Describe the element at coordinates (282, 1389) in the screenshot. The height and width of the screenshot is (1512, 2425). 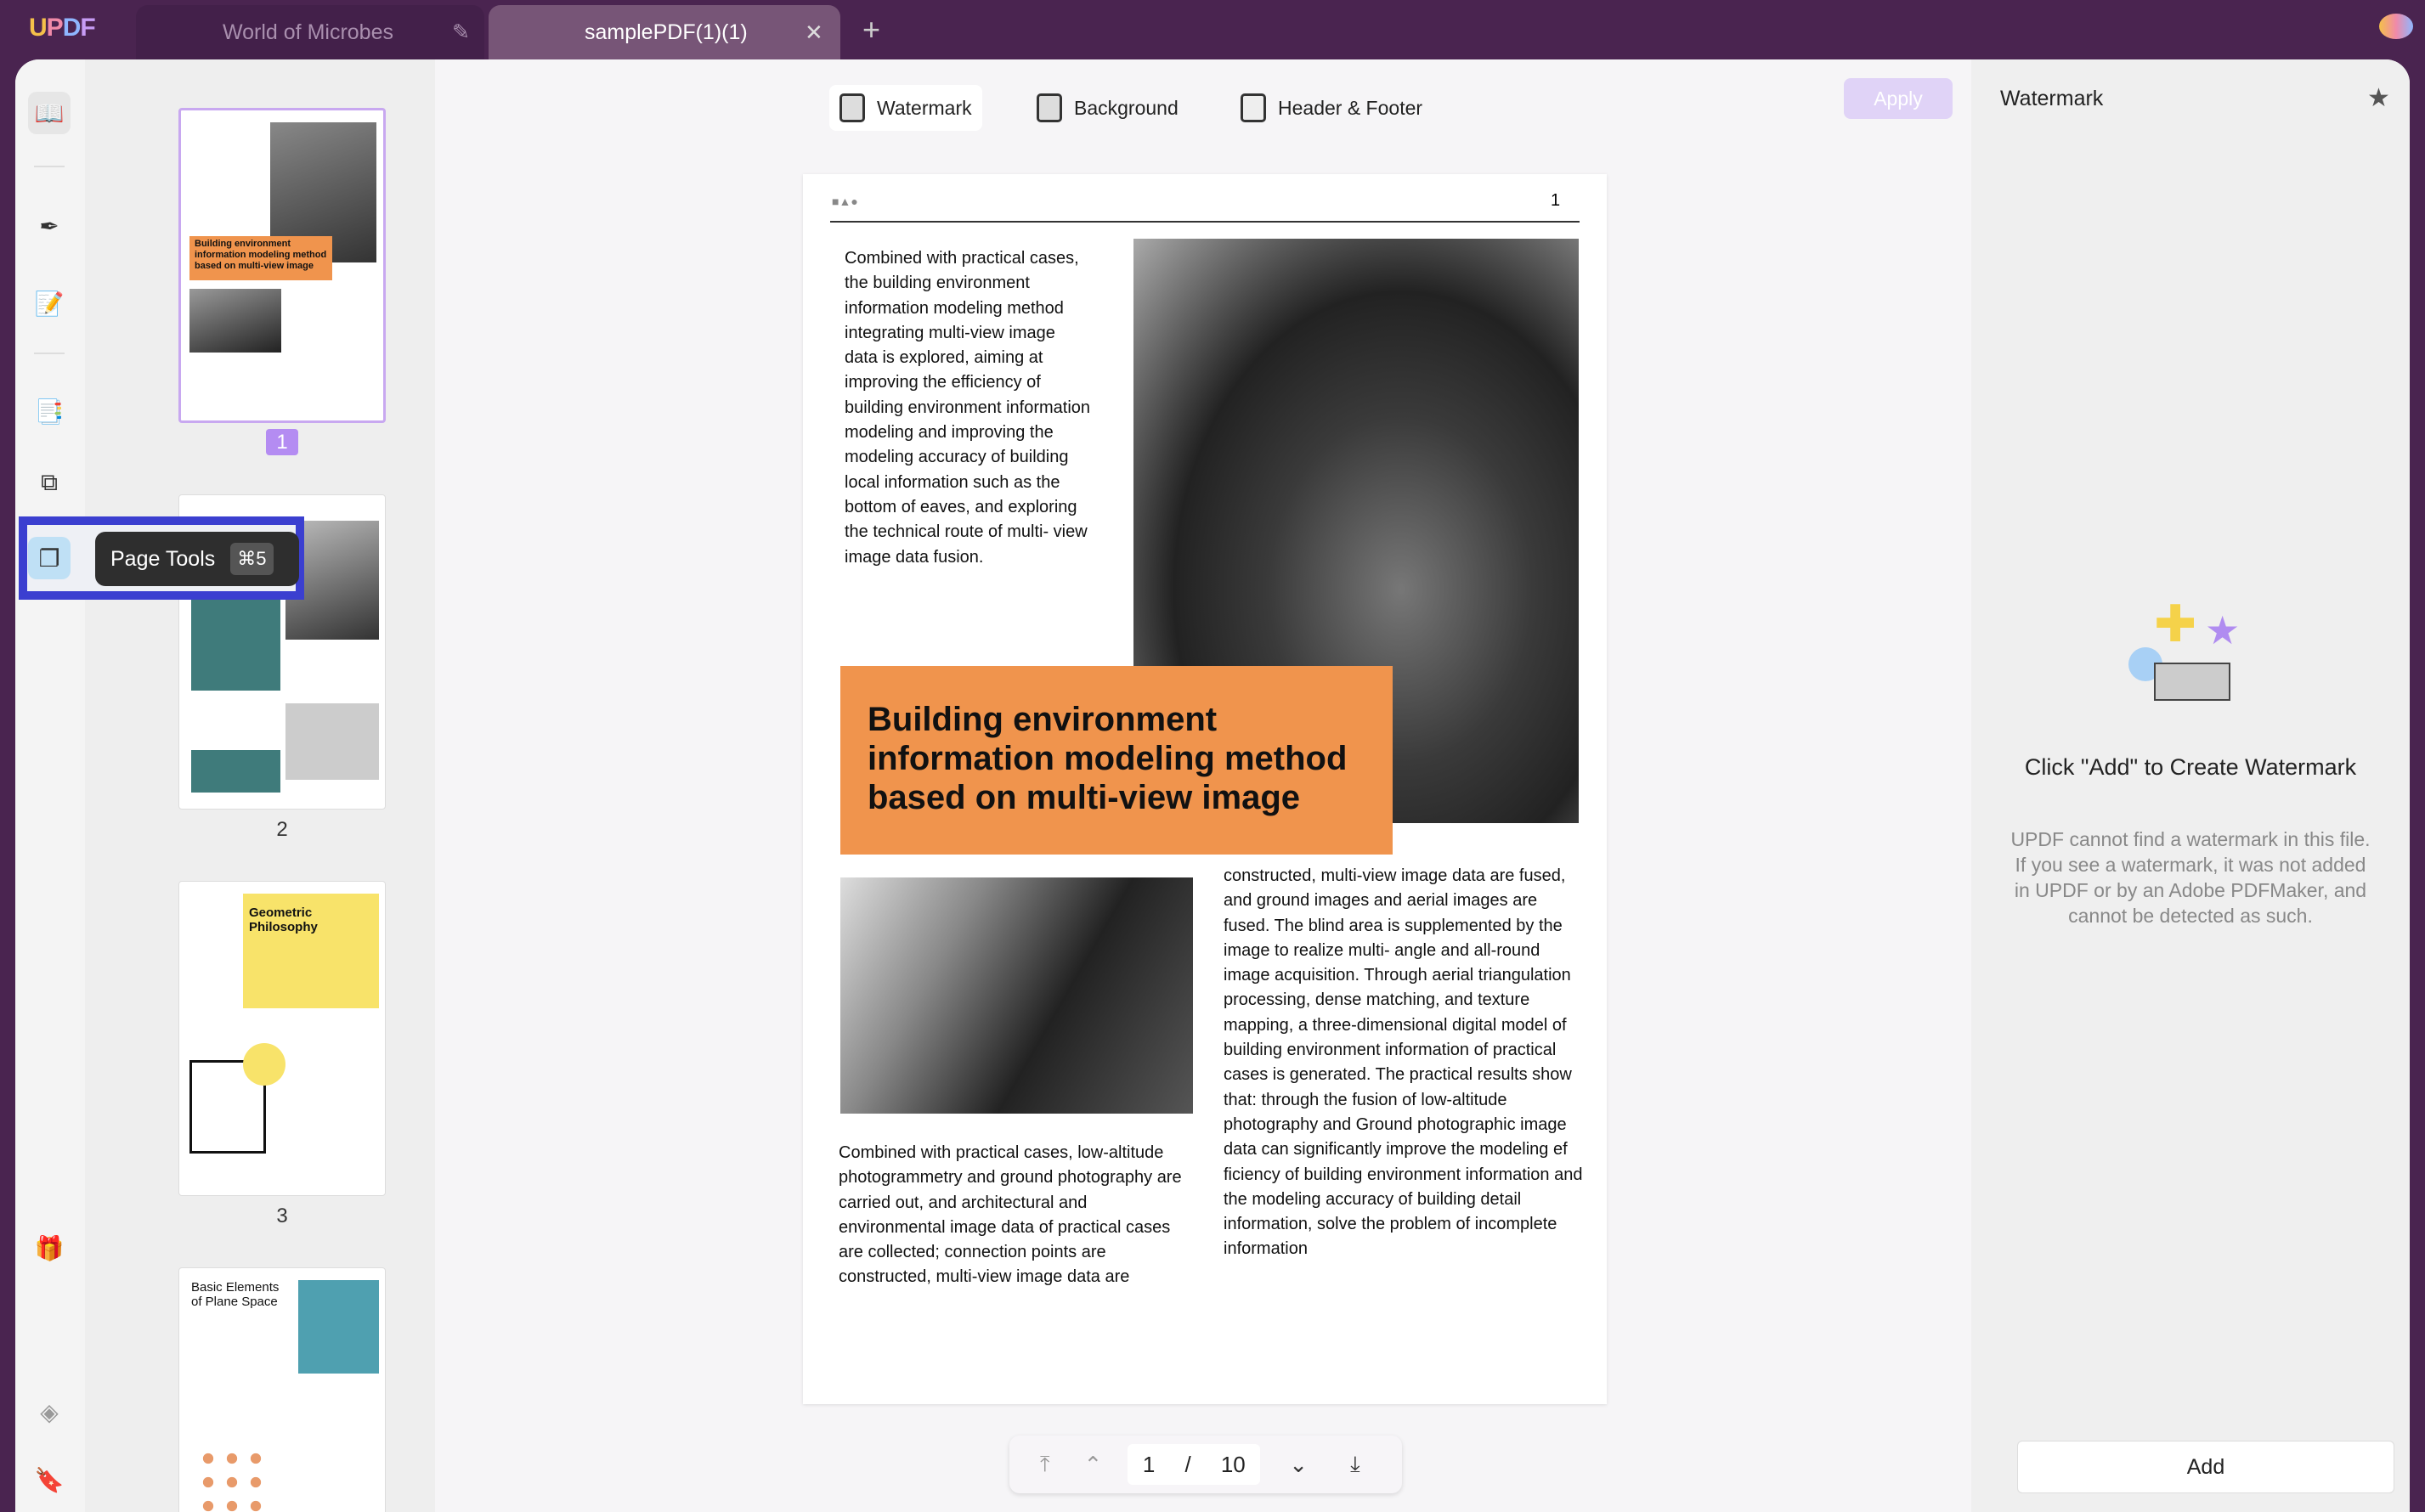
I see `thumbnail-page-4: Basic Elements of Plane Space` at that location.